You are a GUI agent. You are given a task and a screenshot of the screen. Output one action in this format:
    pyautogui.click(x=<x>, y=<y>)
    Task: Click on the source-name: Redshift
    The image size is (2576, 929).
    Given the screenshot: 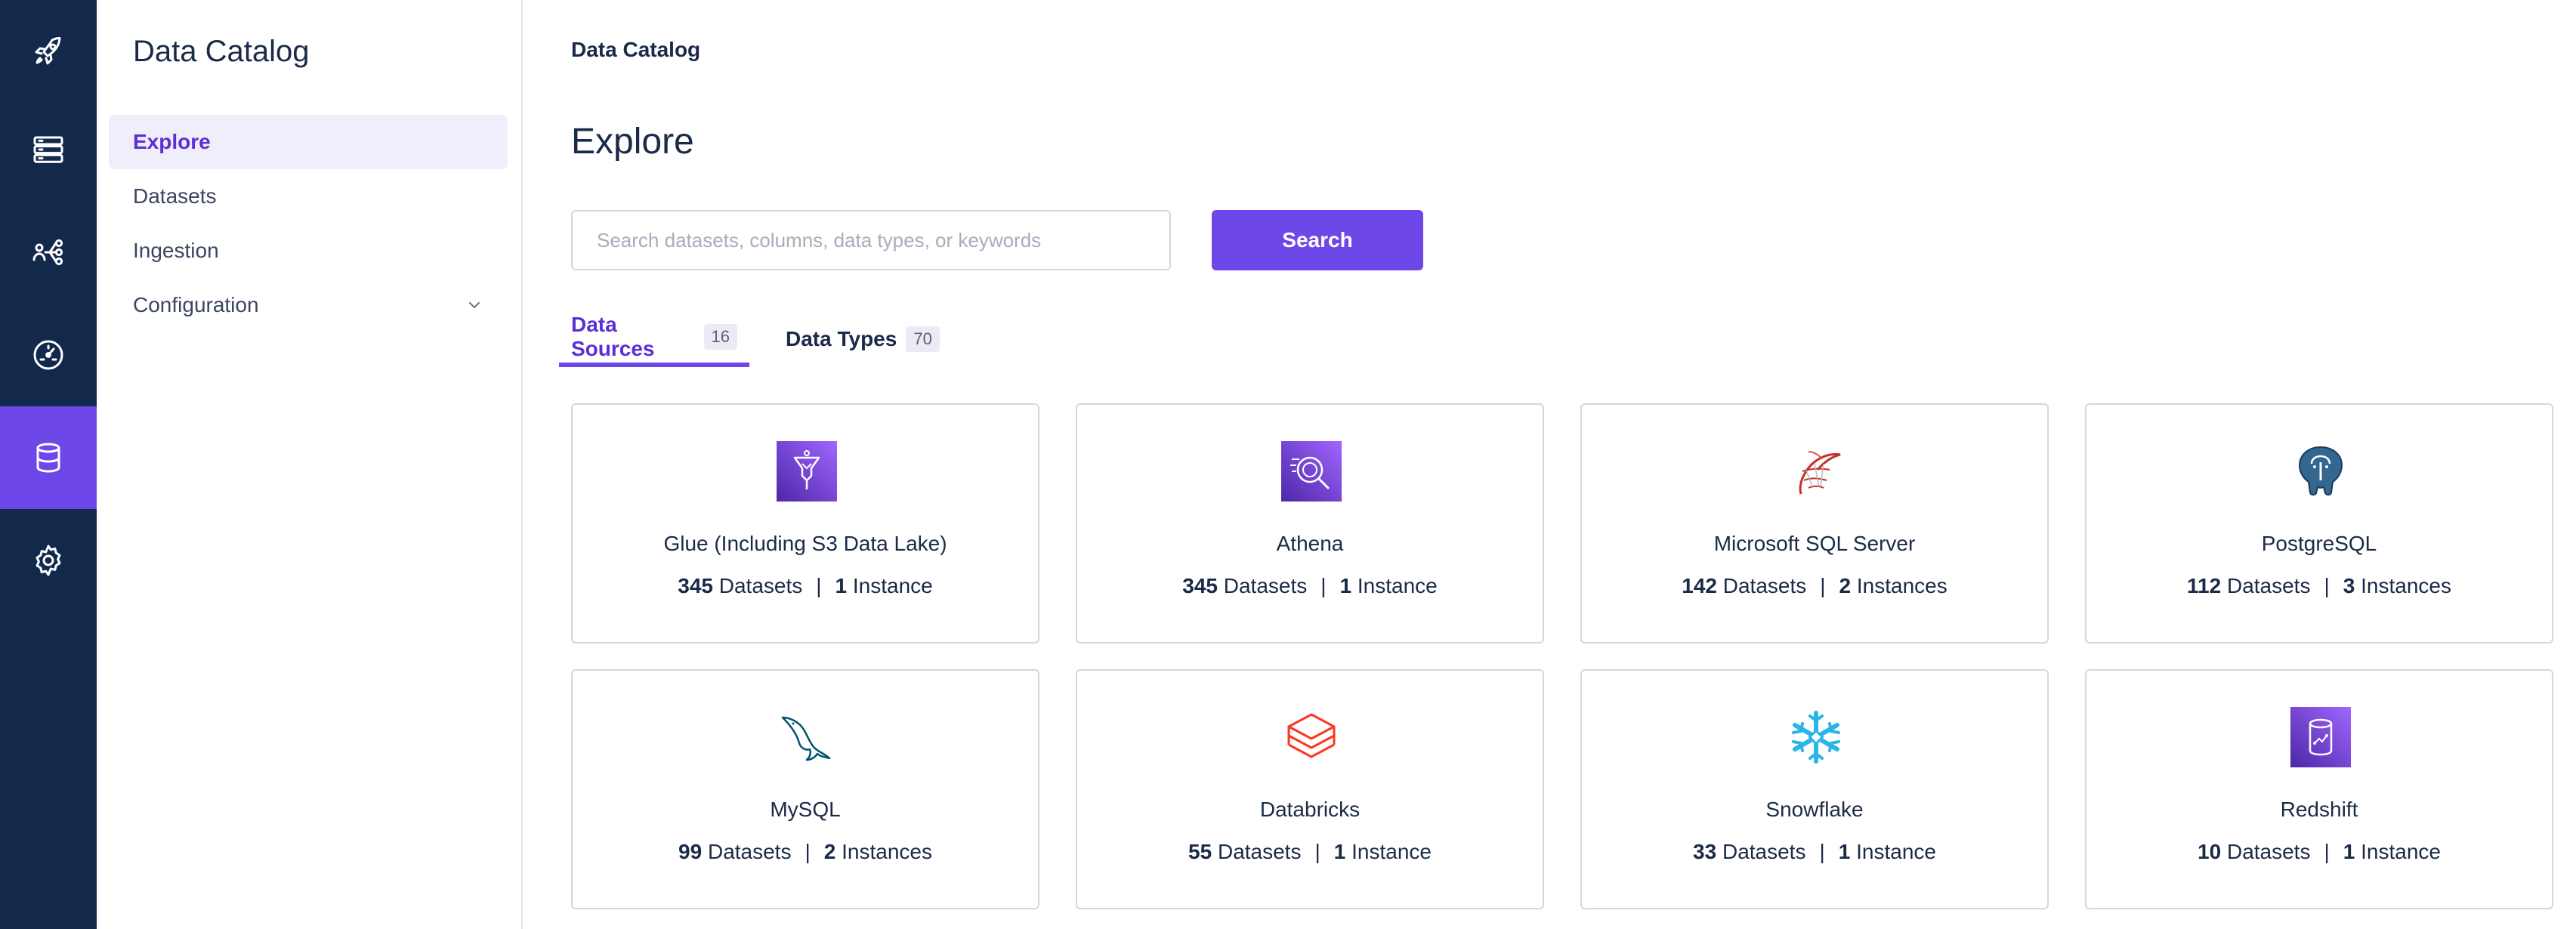 What is the action you would take?
    pyautogui.click(x=2319, y=809)
    